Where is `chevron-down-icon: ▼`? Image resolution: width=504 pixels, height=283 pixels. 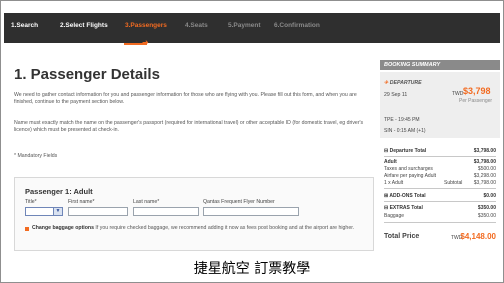 chevron-down-icon: ▼ is located at coordinates (57, 211).